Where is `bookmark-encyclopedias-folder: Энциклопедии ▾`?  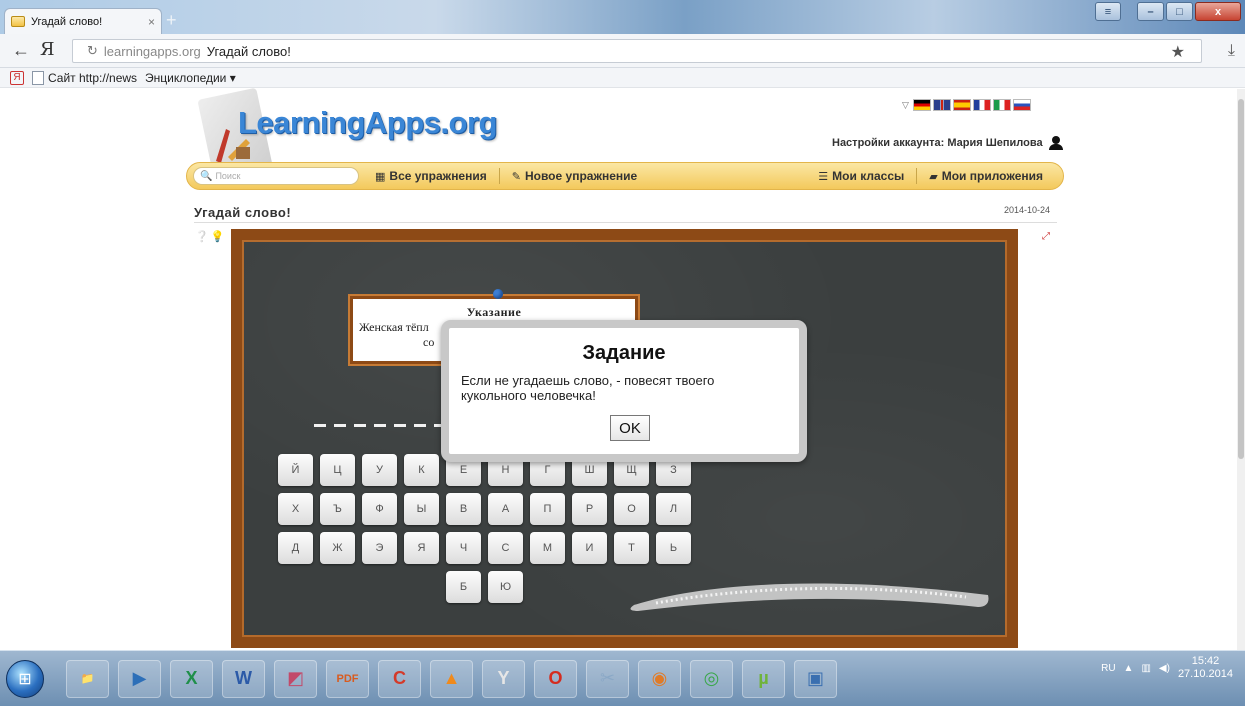
bookmark-encyclopedias-folder: Энциклопедии ▾ is located at coordinates (190, 78).